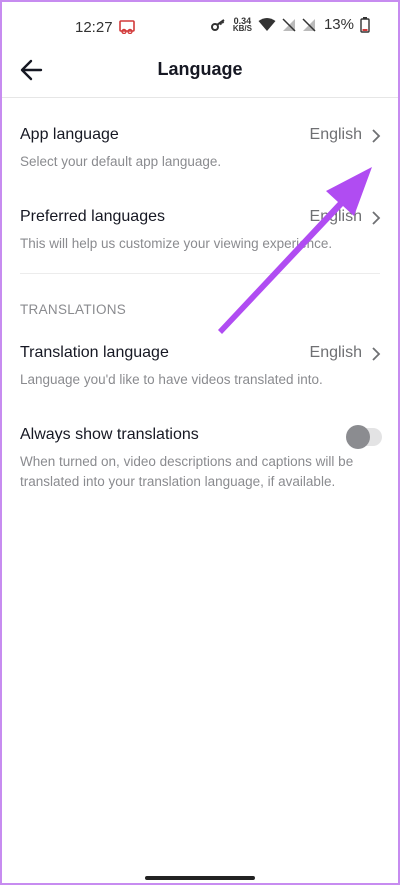  Describe the element at coordinates (295, 250) in the screenshot. I see `annotation-arrow` at that location.